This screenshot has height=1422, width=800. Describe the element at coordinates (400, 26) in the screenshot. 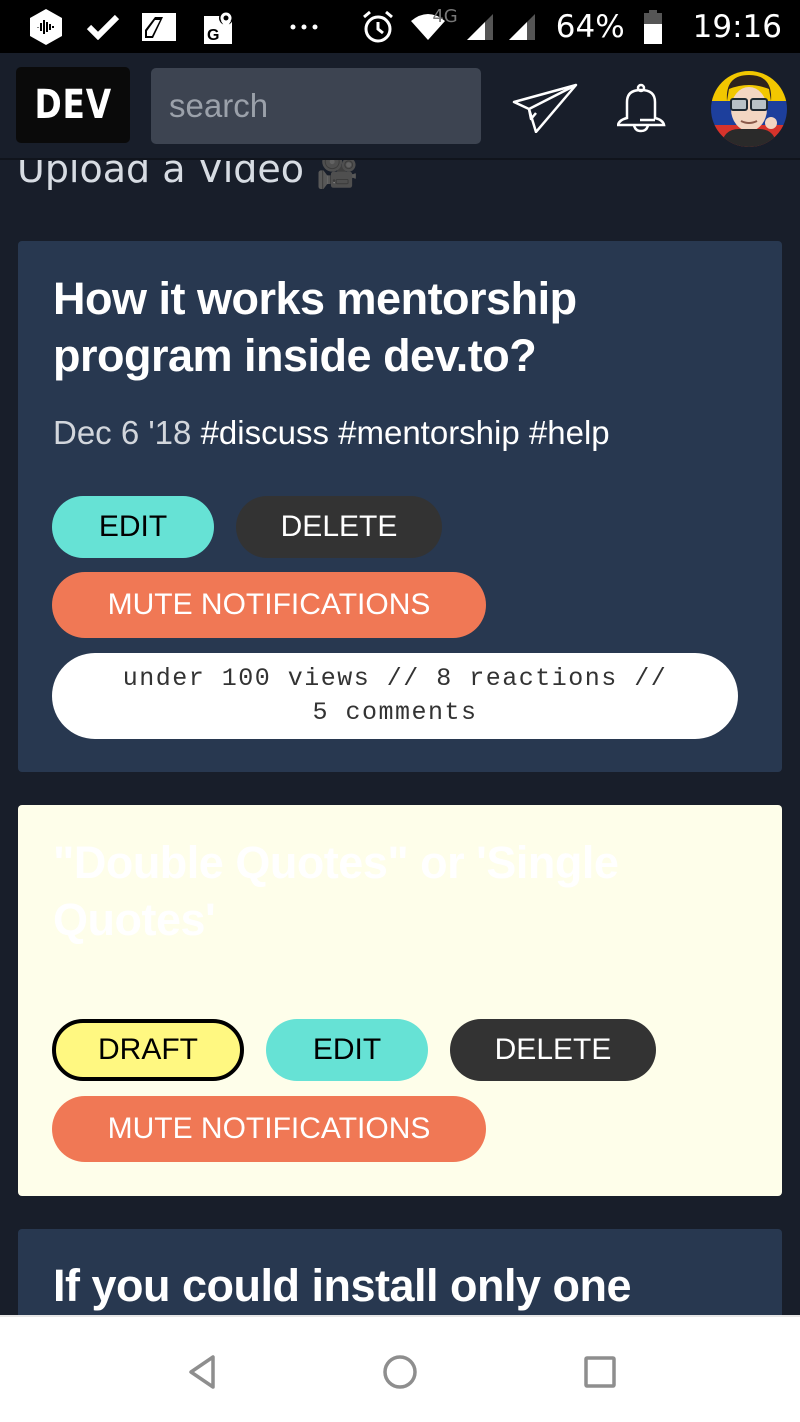

I see `status-bar: G 4G 64% 19:16` at that location.